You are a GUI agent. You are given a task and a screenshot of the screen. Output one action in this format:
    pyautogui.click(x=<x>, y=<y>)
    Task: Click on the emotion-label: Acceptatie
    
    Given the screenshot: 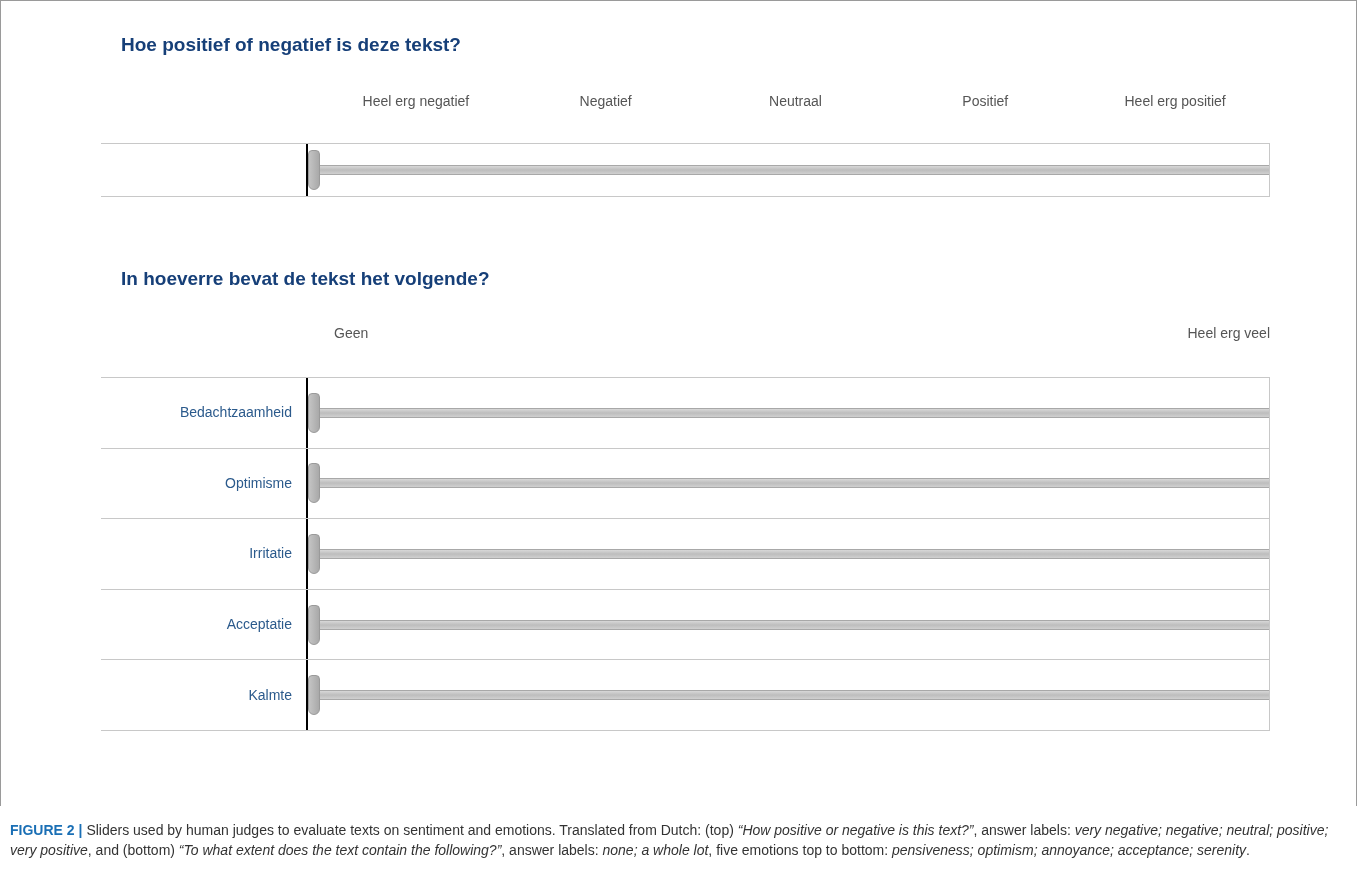 What is the action you would take?
    pyautogui.click(x=259, y=625)
    